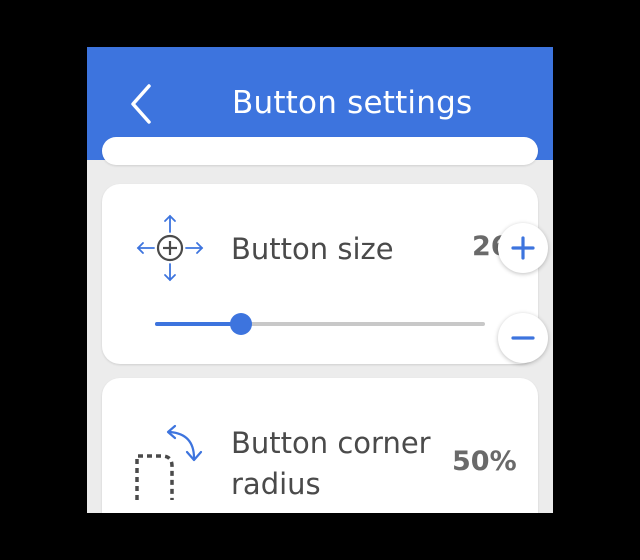 This screenshot has width=640, height=560. What do you see at coordinates (169, 462) in the screenshot?
I see `corner-radius-icon` at bounding box center [169, 462].